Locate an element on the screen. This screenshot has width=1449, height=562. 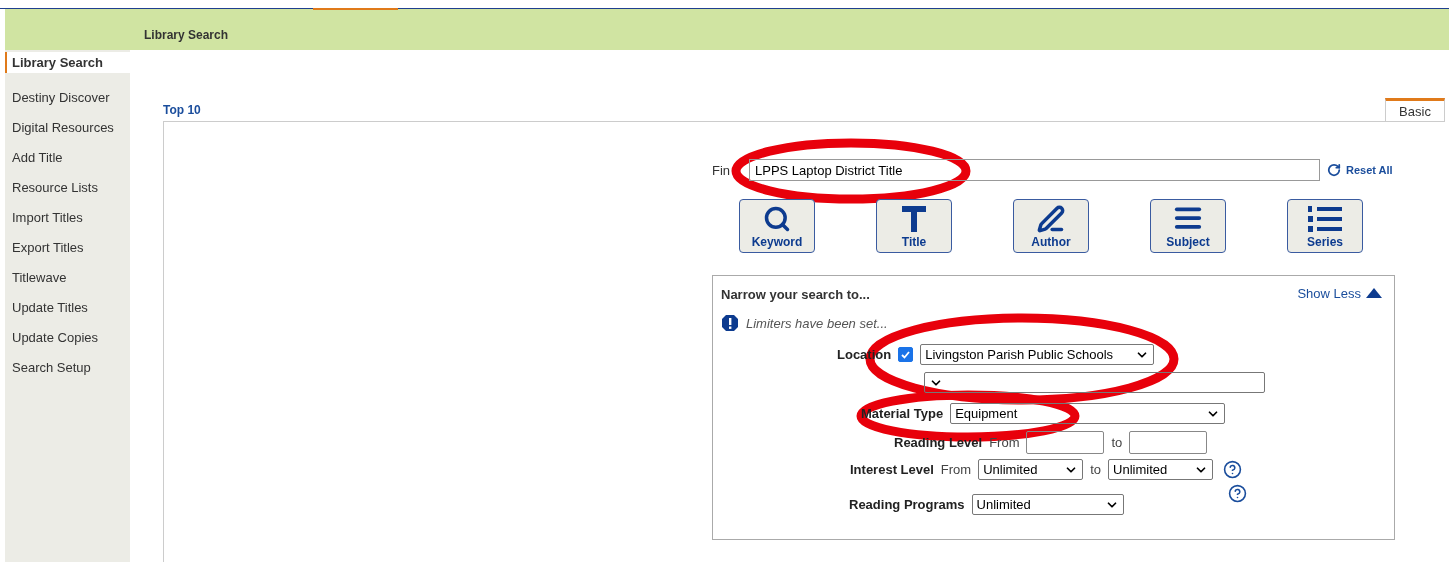
sidebar-item: Update Copies is located at coordinates (67, 337).